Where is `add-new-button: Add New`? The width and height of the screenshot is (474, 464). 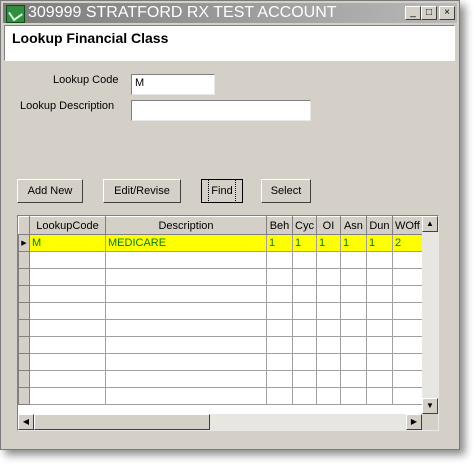 add-new-button: Add New is located at coordinates (50, 191).